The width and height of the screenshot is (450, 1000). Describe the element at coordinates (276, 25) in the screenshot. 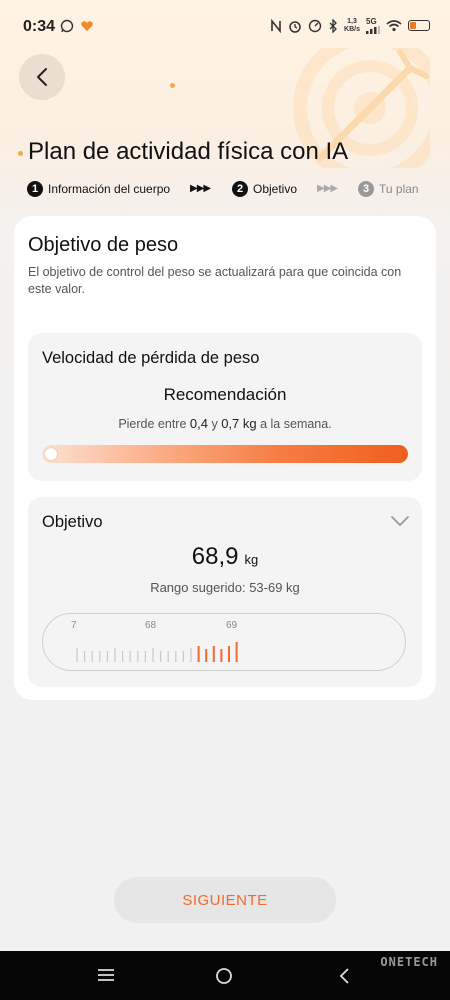

I see `nfc-icon` at that location.